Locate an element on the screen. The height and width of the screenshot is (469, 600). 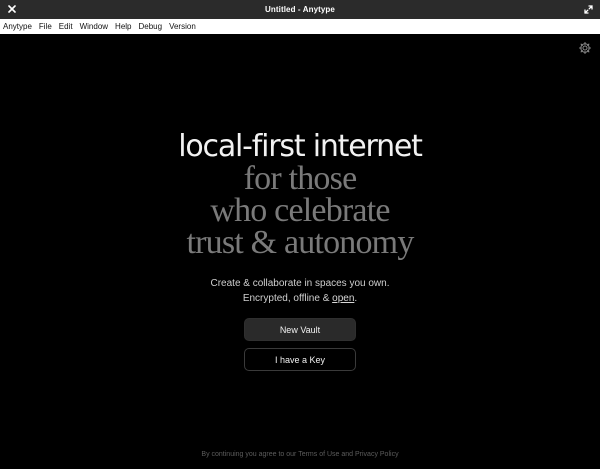
subtitle-line-1: Create & collaborate in spaces you own. is located at coordinates (300, 283).